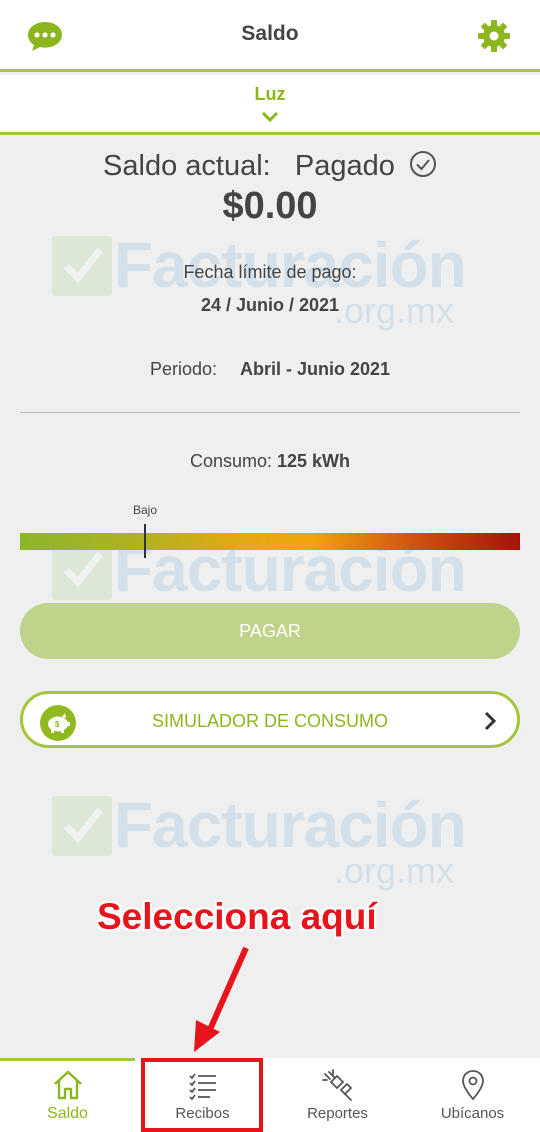 Image resolution: width=540 pixels, height=1132 pixels. I want to click on simulator-label: SIMULADOR DE CONSUMO, so click(270, 721).